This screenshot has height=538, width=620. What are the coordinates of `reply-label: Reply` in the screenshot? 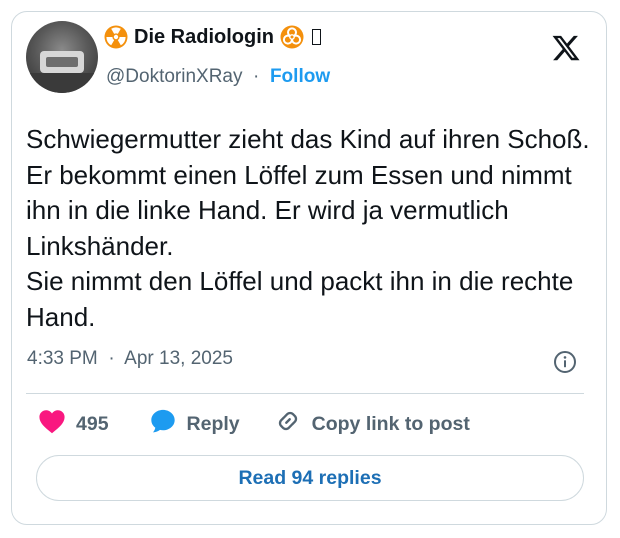 It's located at (213, 423).